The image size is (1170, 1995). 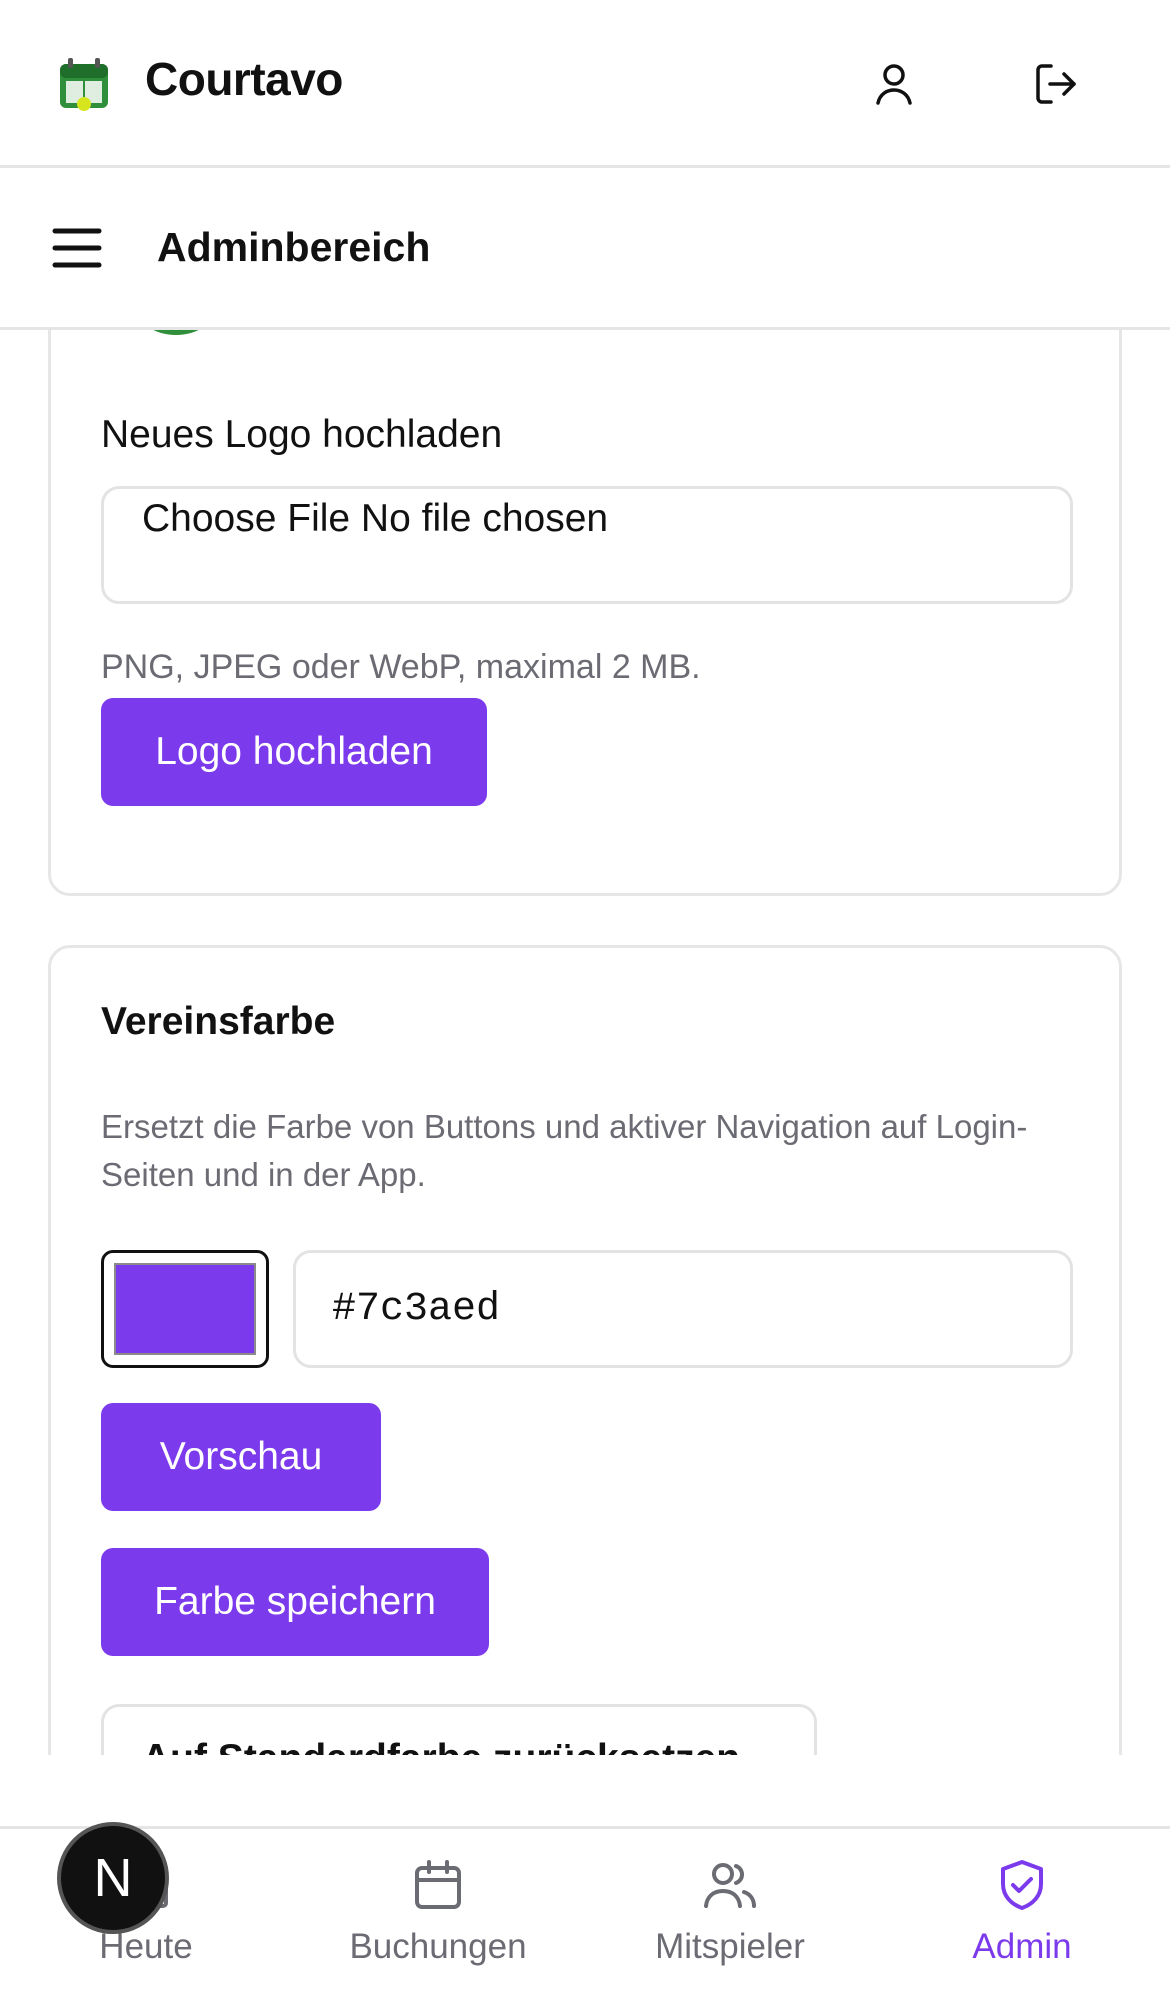 What do you see at coordinates (730, 1885) in the screenshot?
I see `users-icon` at bounding box center [730, 1885].